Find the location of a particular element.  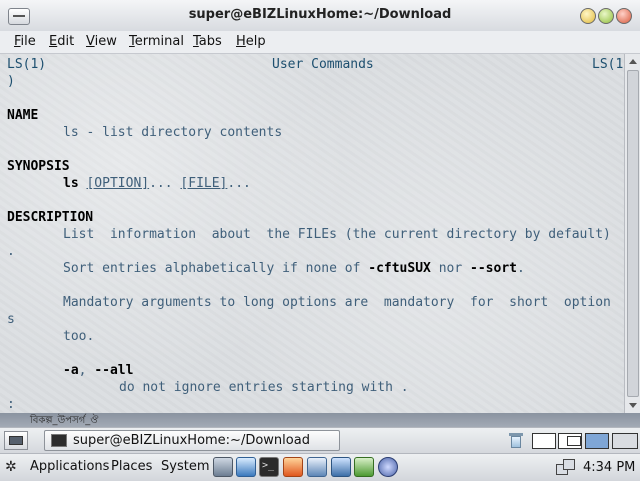

window-title: super@eBIZLinuxHome:~/Download is located at coordinates (320, 14).